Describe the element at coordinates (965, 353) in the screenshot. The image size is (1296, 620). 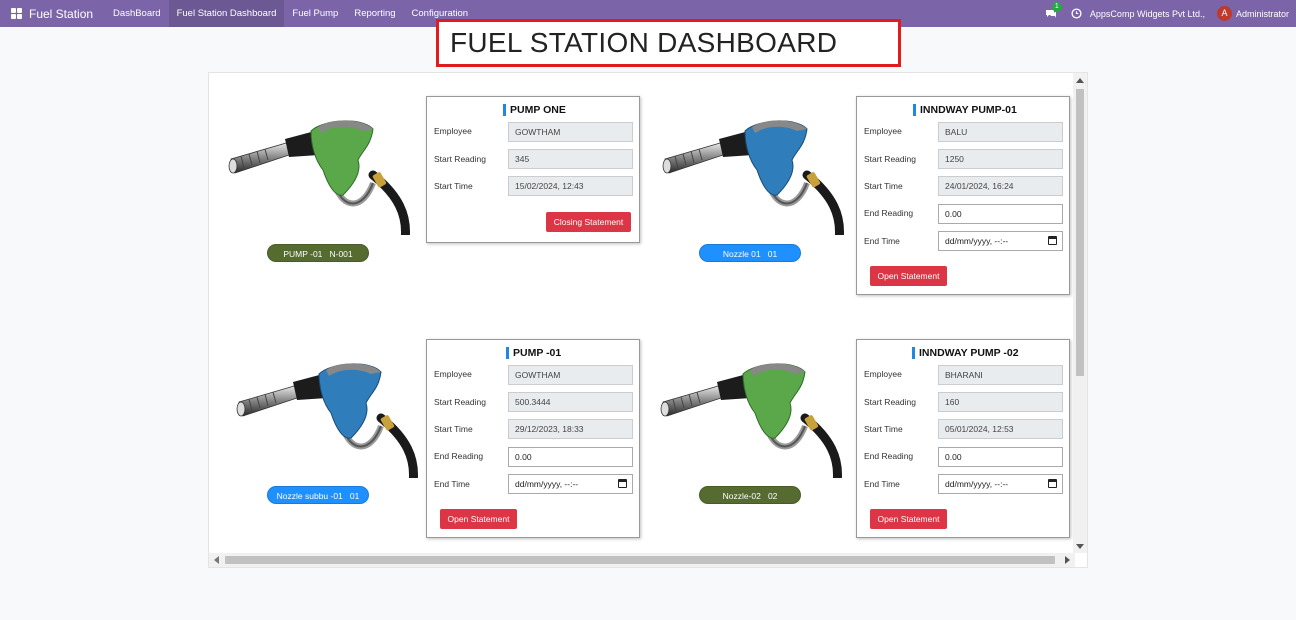
I see `card-title: INNDWAY PUMP -02` at that location.